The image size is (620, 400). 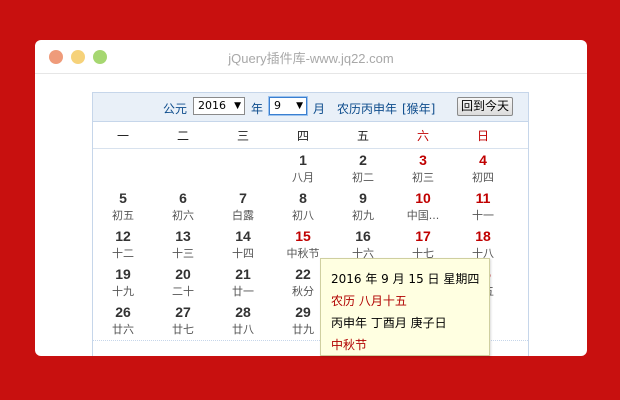 I want to click on day-cell: 3 初三, so click(x=423, y=169).